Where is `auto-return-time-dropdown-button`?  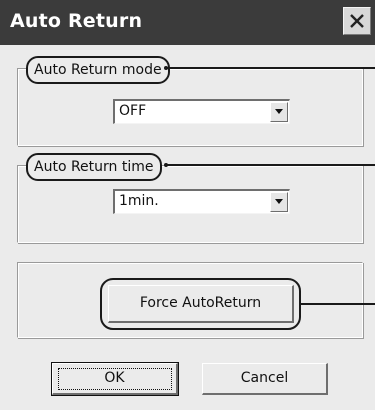
auto-return-time-dropdown-button is located at coordinates (279, 202).